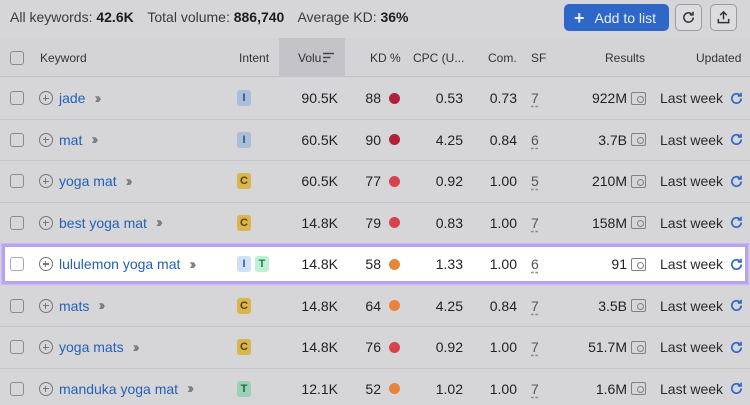  I want to click on kd-cell: 88, so click(375, 98).